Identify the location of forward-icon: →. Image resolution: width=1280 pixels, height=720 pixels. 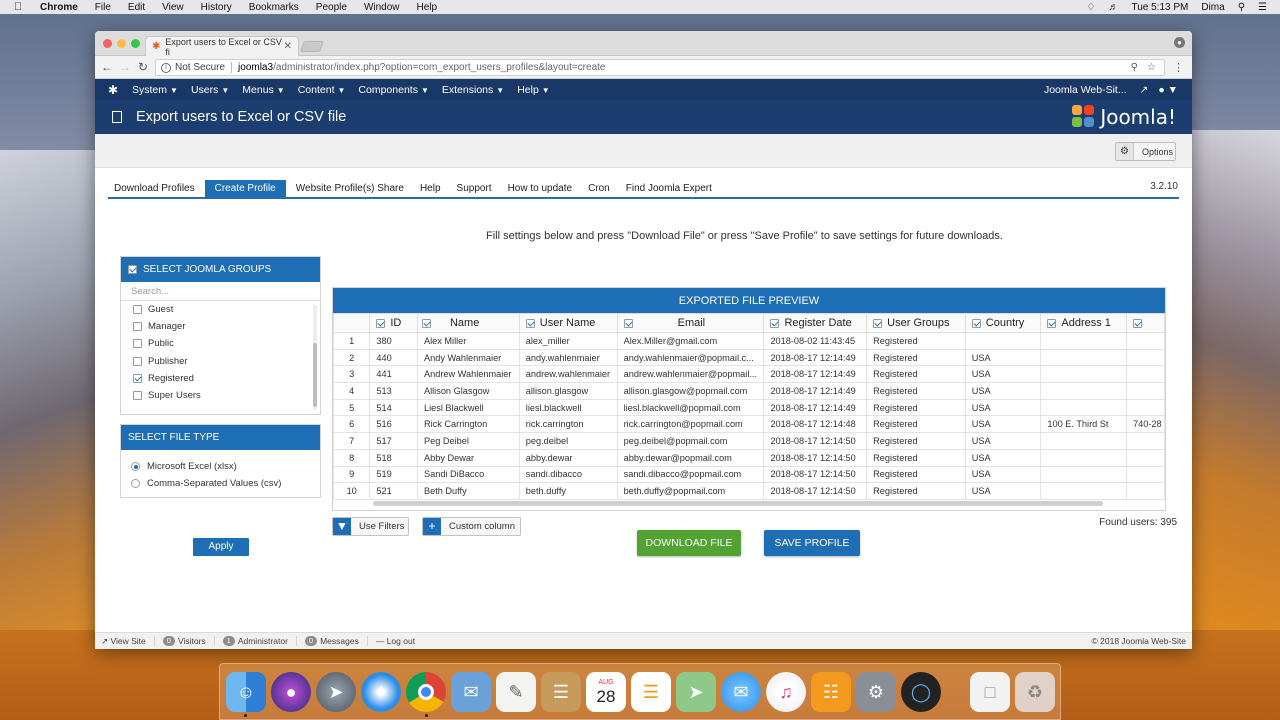
(125, 67).